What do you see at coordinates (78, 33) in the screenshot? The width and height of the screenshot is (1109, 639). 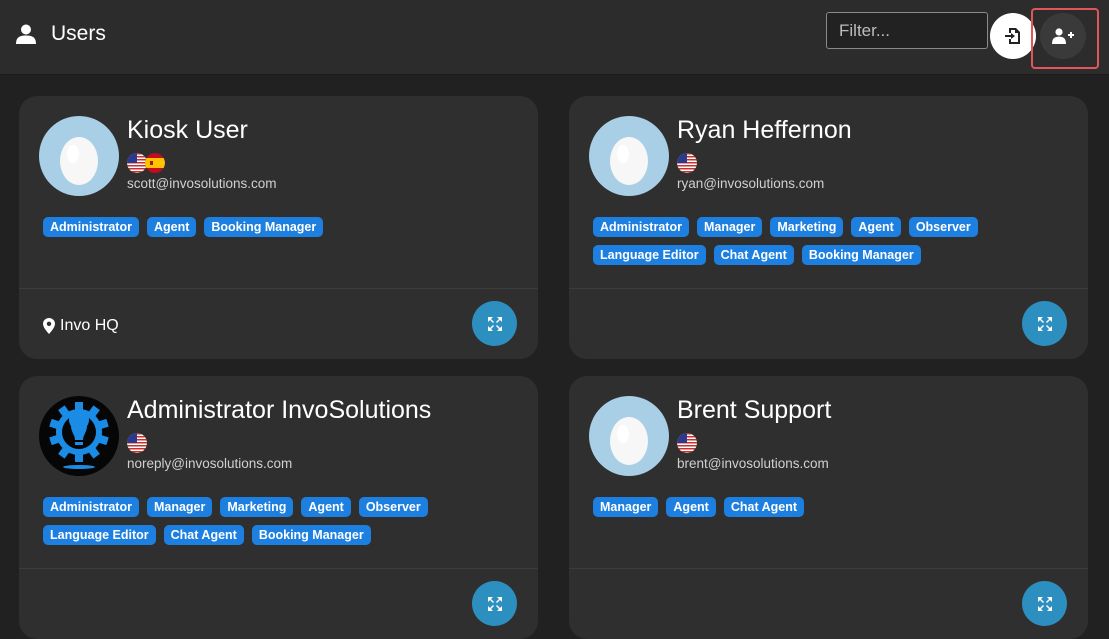 I see `page-title: Users` at bounding box center [78, 33].